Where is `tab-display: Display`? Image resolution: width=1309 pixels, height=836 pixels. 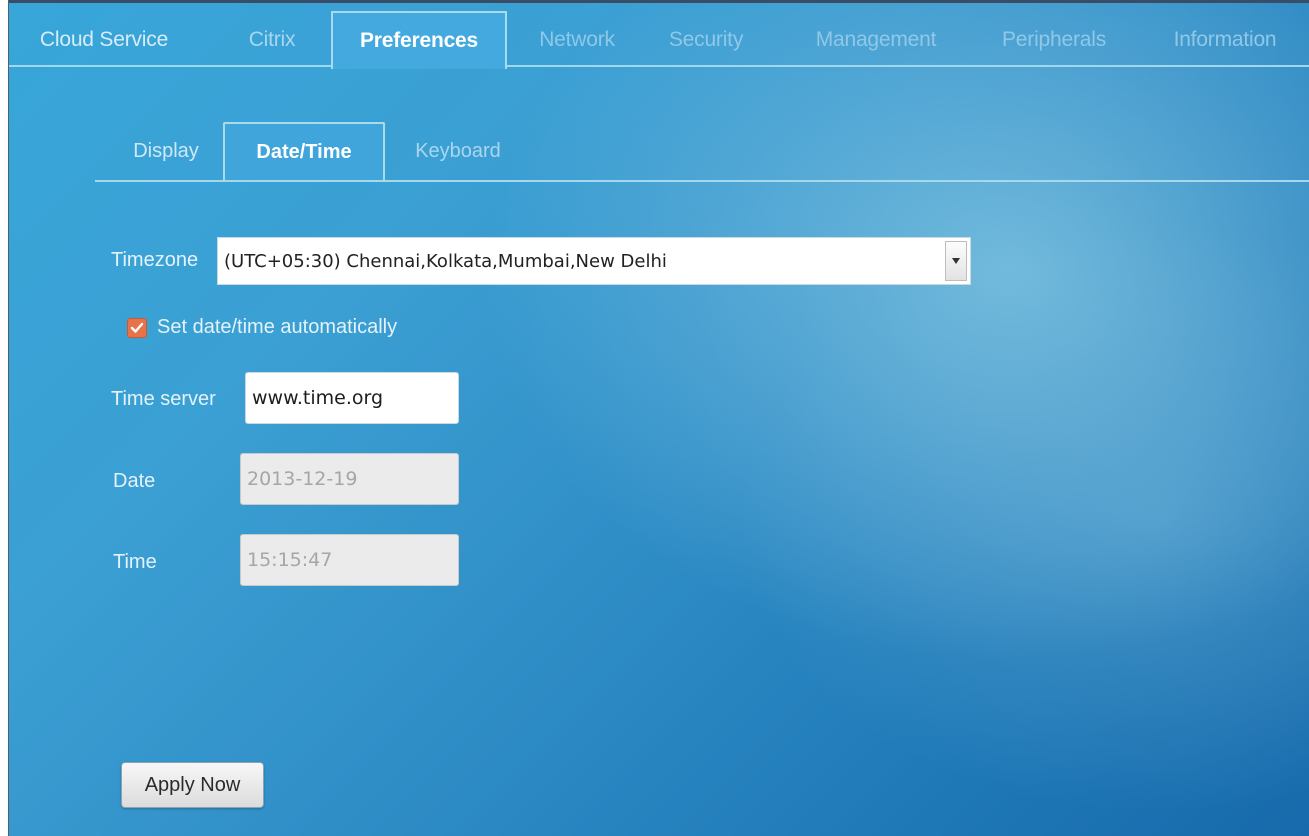 tab-display: Display is located at coordinates (166, 151).